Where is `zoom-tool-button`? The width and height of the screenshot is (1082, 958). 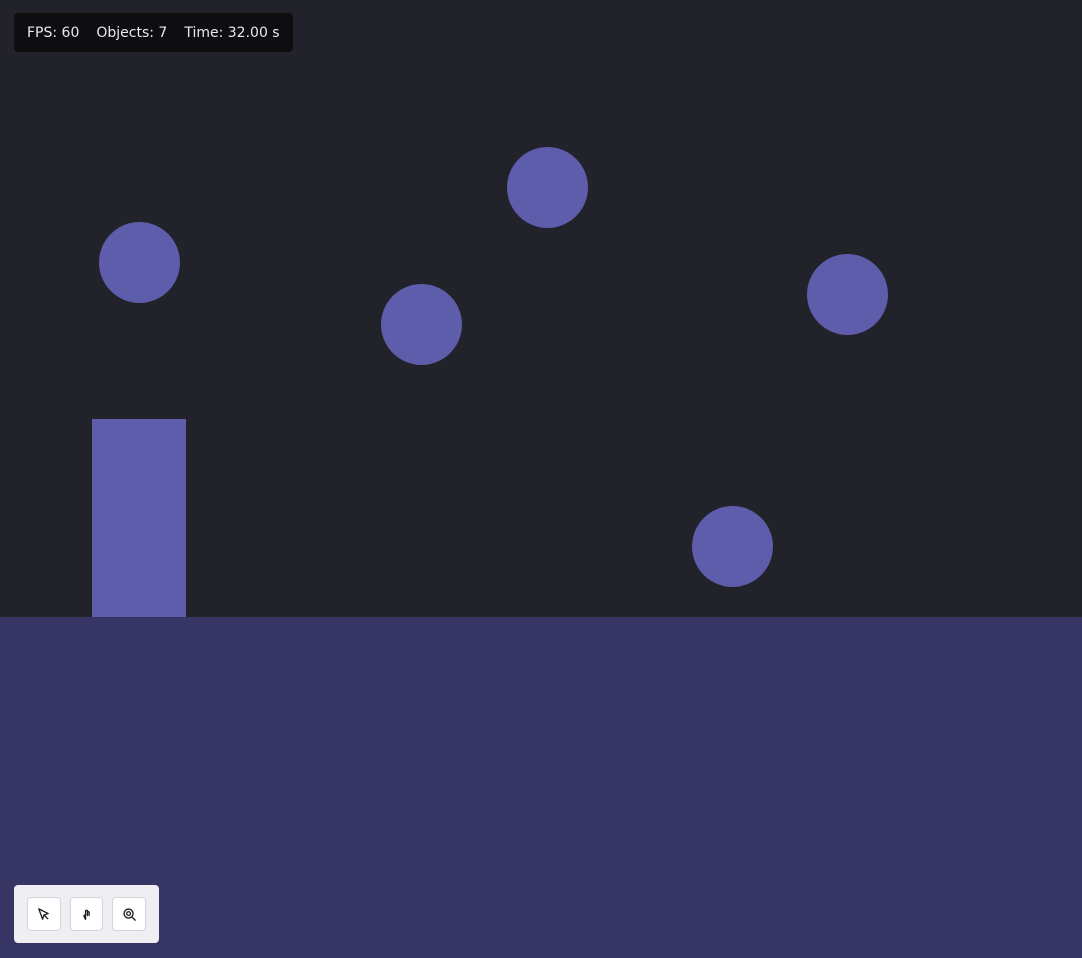
zoom-tool-button is located at coordinates (129, 914).